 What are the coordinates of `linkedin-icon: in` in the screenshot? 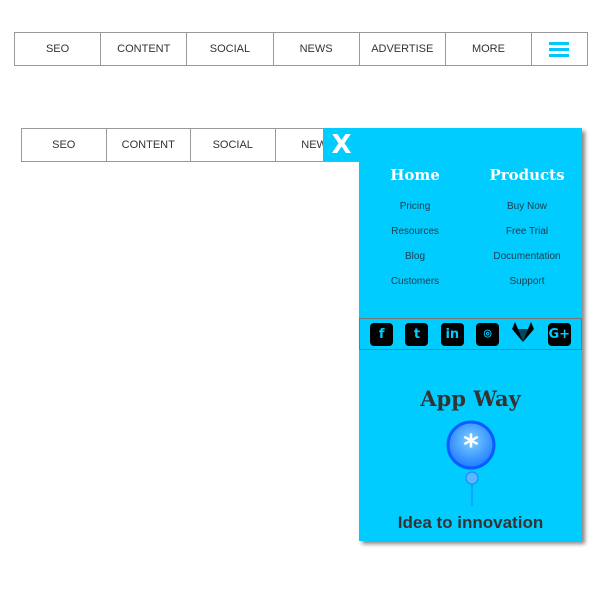 It's located at (452, 334).